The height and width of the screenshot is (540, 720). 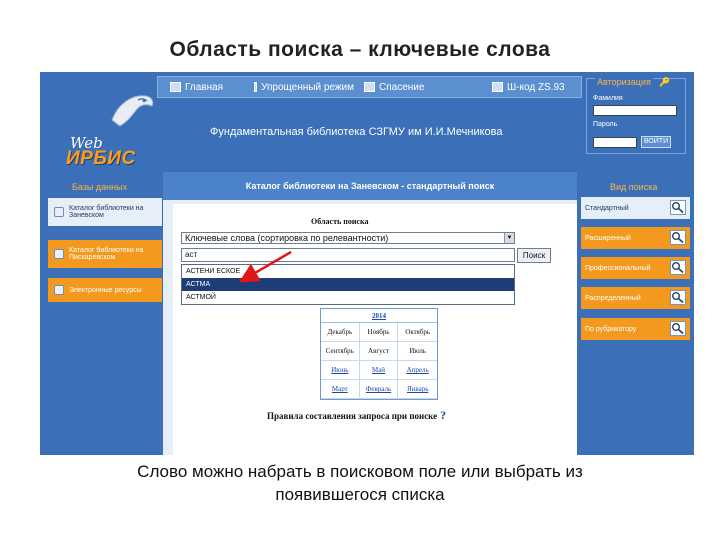 I want to click on suggestion-list: АСТЕНИ ЕСКОЕ АСТМА АСТМОЙ, so click(x=348, y=284).